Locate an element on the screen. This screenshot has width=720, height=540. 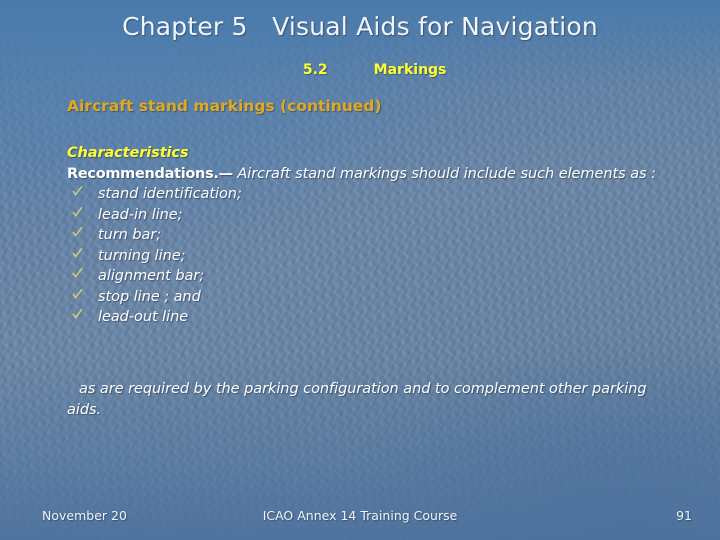
list-item-label: lead-out line is located at coordinates (143, 317).